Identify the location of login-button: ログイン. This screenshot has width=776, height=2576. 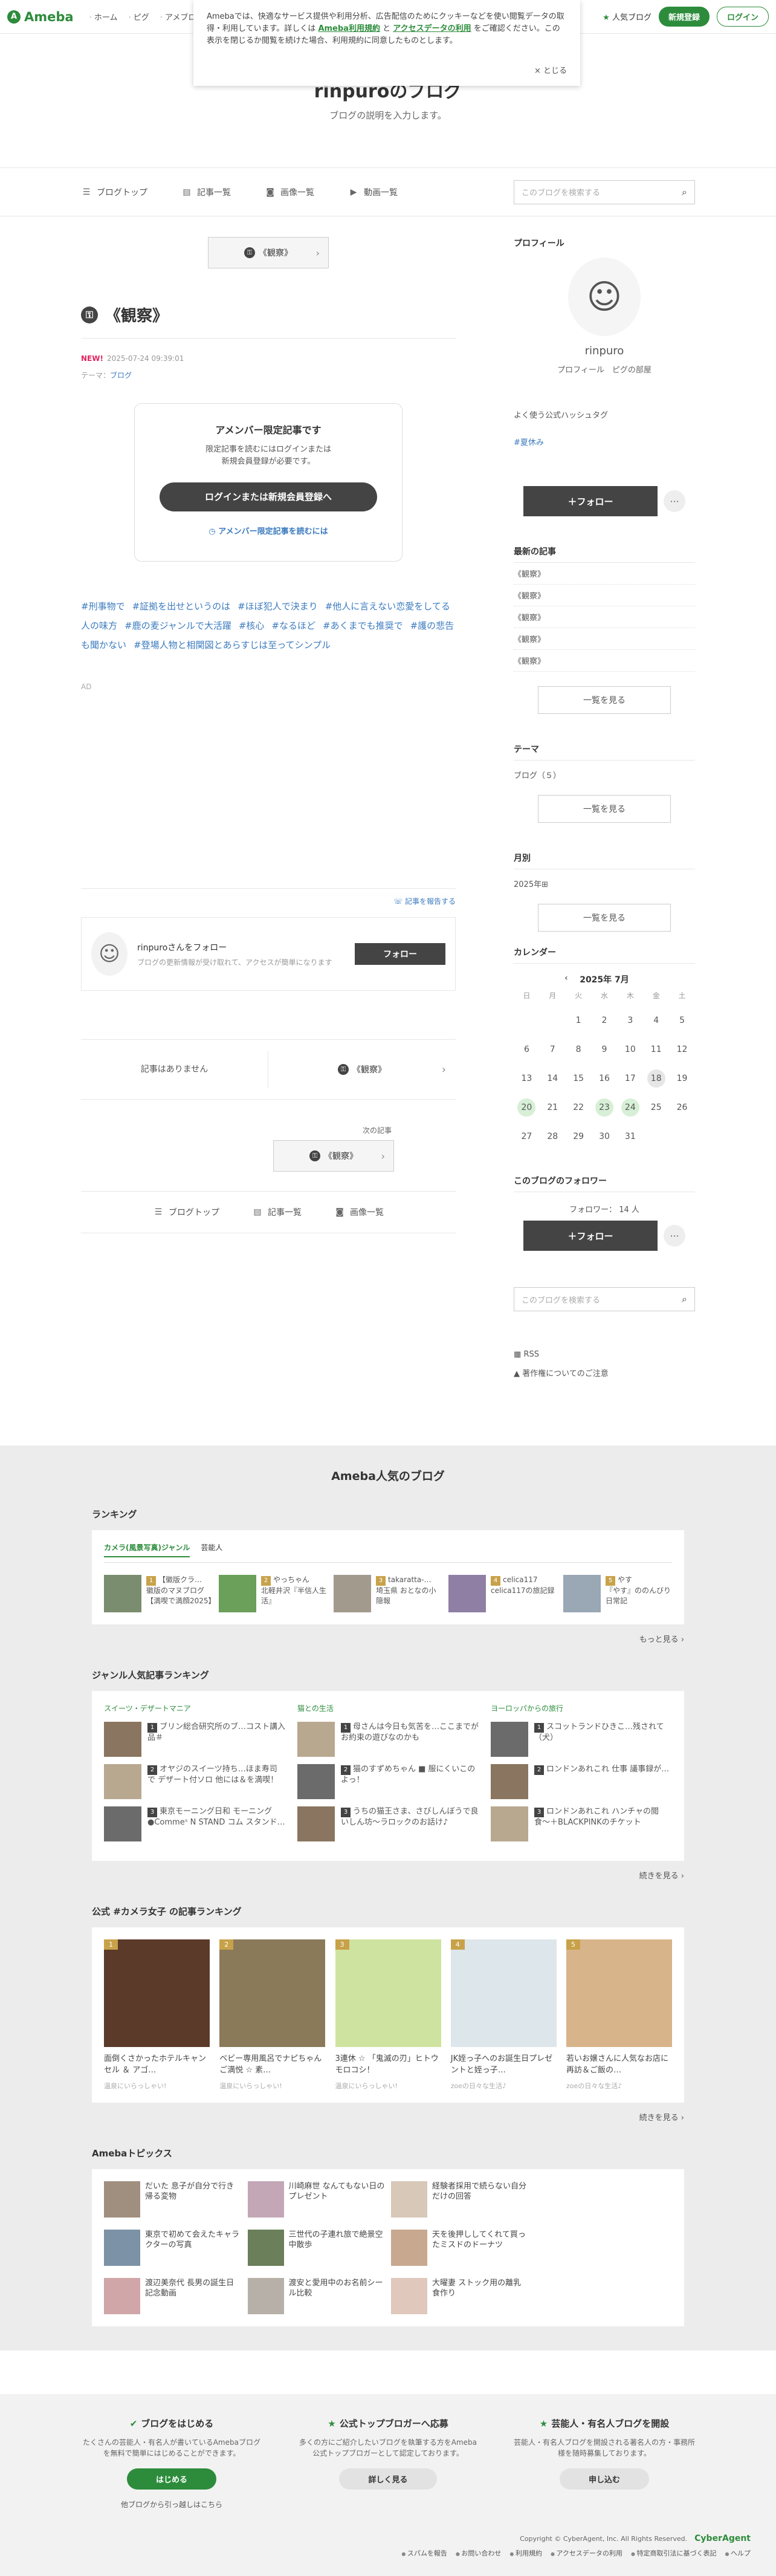
(742, 17).